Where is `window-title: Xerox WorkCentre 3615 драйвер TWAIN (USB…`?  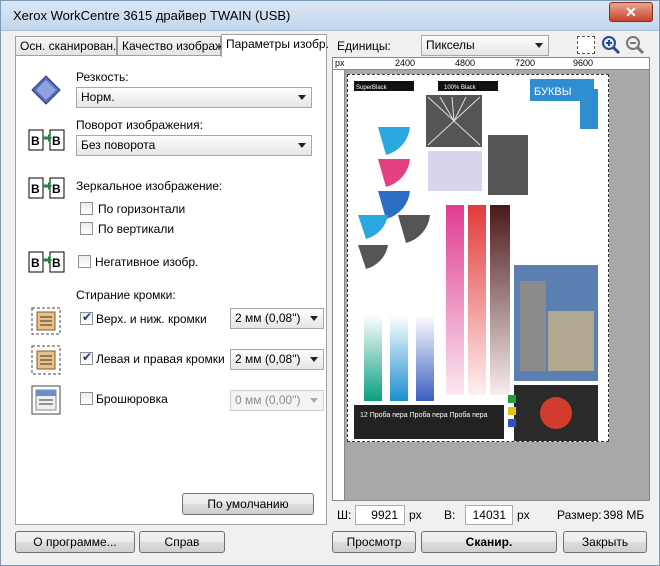
window-title: Xerox WorkCentre 3615 драйвер TWAIN (USB… is located at coordinates (152, 15).